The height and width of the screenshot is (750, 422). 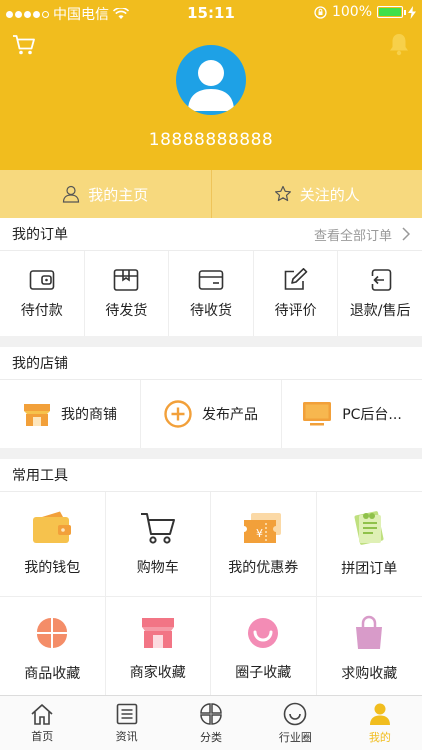 I want to click on bag-icon, so click(x=369, y=632).